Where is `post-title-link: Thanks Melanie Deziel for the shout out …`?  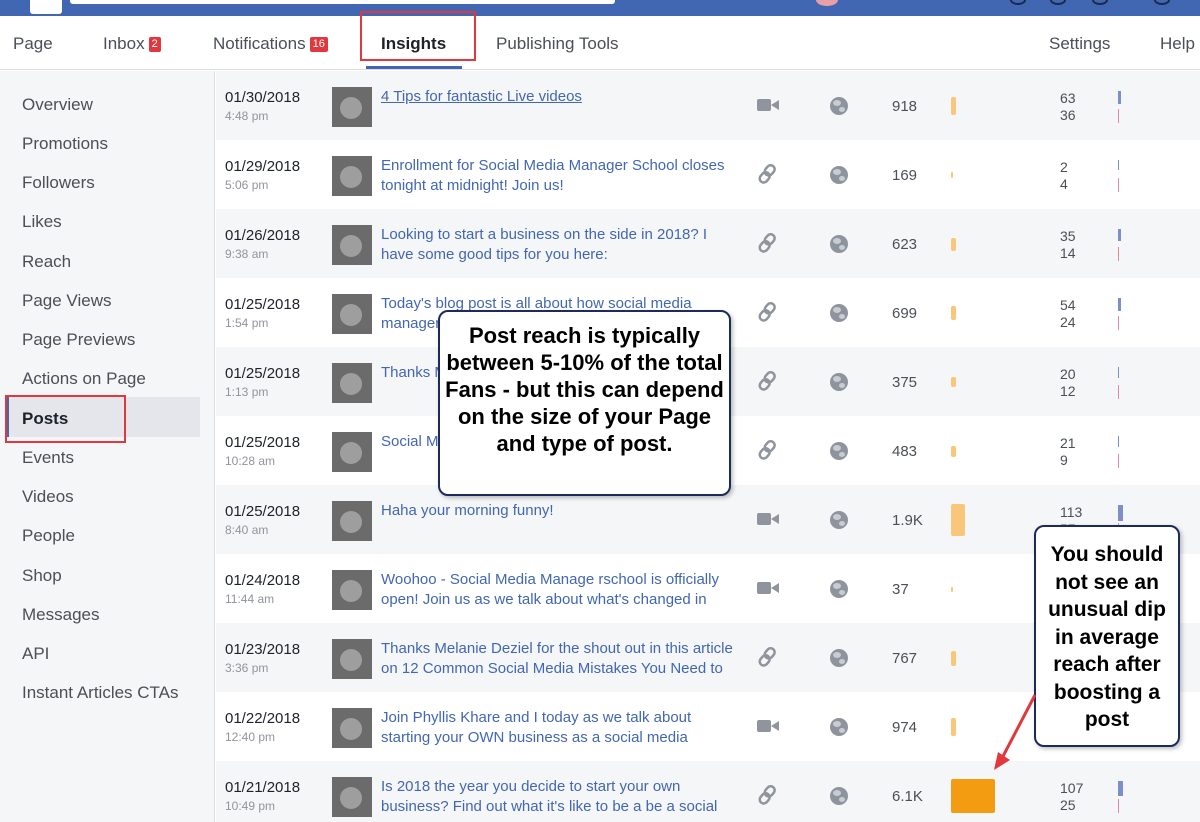
post-title-link: Thanks Melanie Deziel for the shout out … is located at coordinates (558, 661).